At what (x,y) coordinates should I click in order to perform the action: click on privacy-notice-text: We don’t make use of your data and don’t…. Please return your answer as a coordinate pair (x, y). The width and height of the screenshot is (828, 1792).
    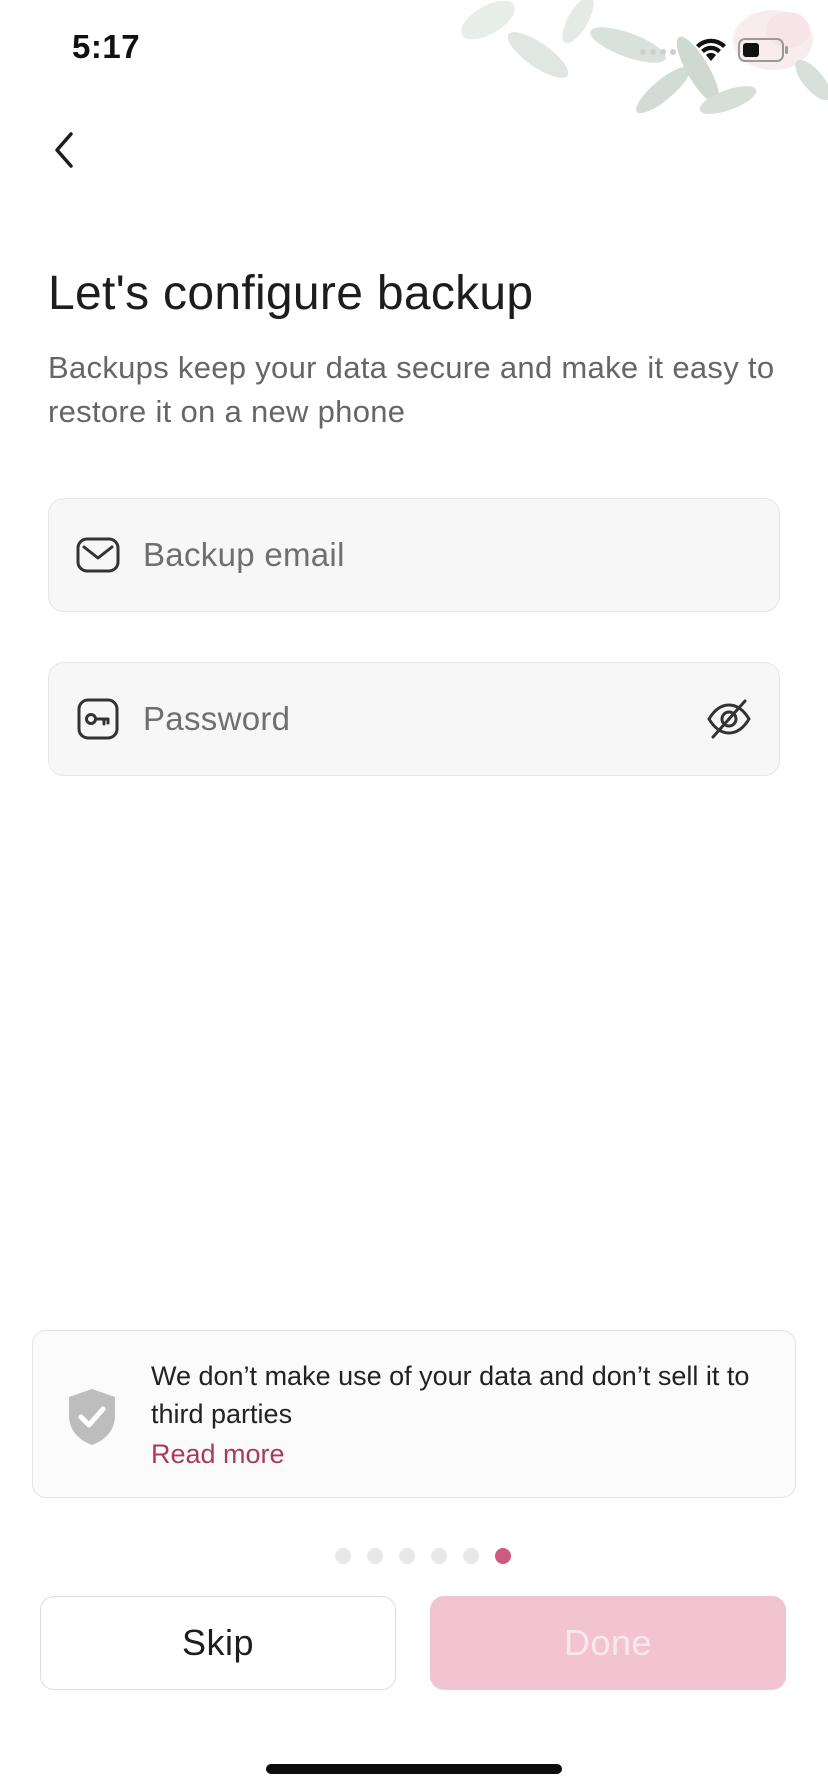
    Looking at the image, I should click on (450, 1395).